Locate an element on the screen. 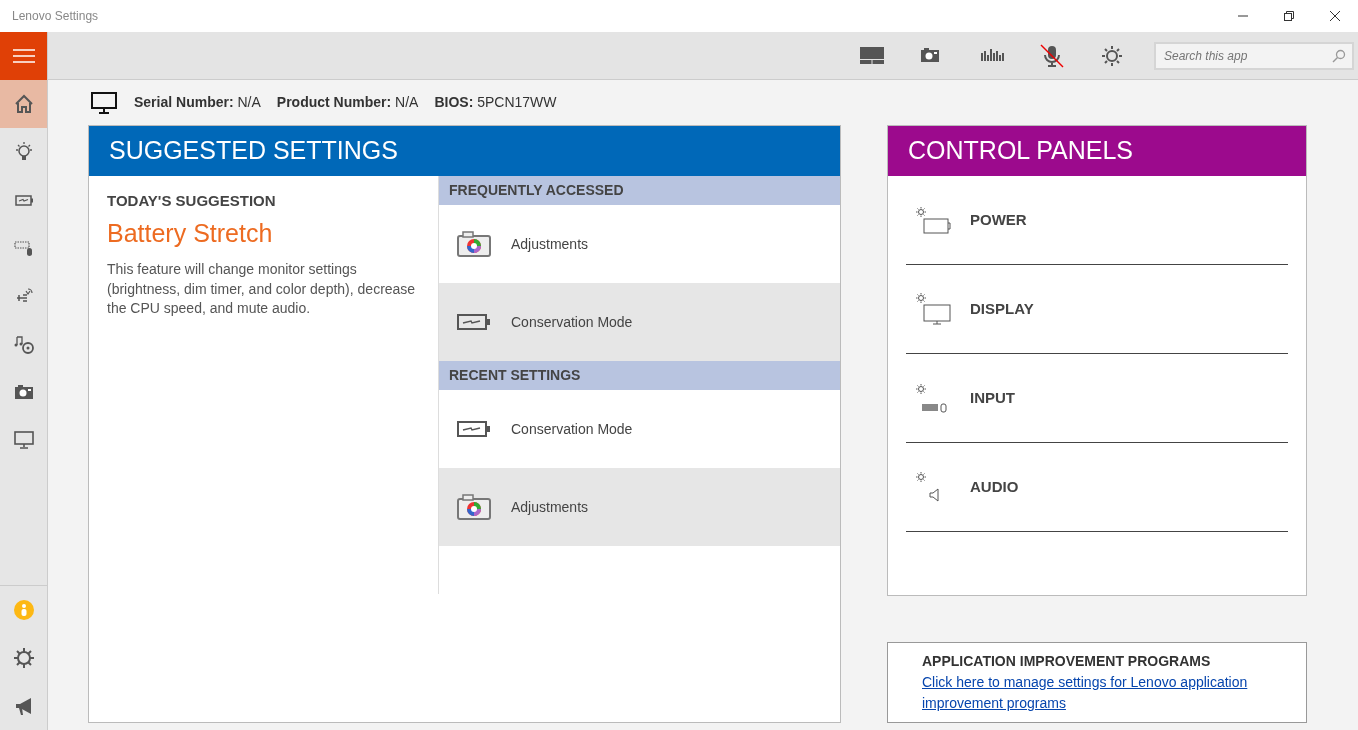 This screenshot has width=1358, height=730. improvement-link: Click here to manage settings for Lenovo application improvement programs is located at coordinates (1097, 693).